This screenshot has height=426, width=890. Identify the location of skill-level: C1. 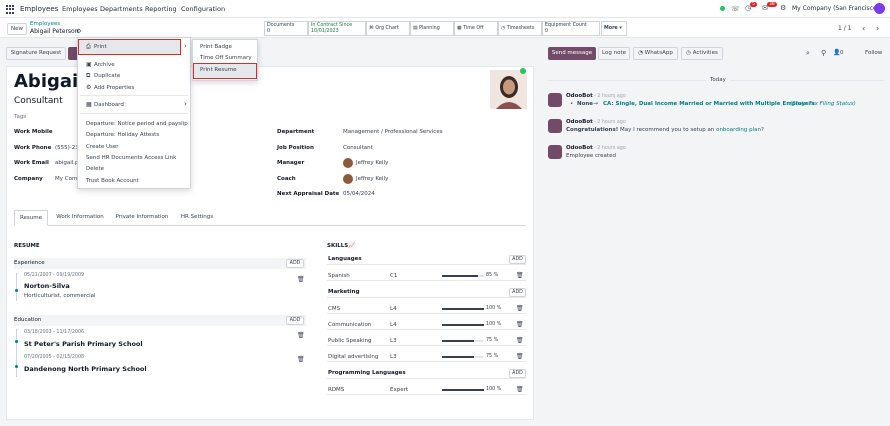
(393, 276).